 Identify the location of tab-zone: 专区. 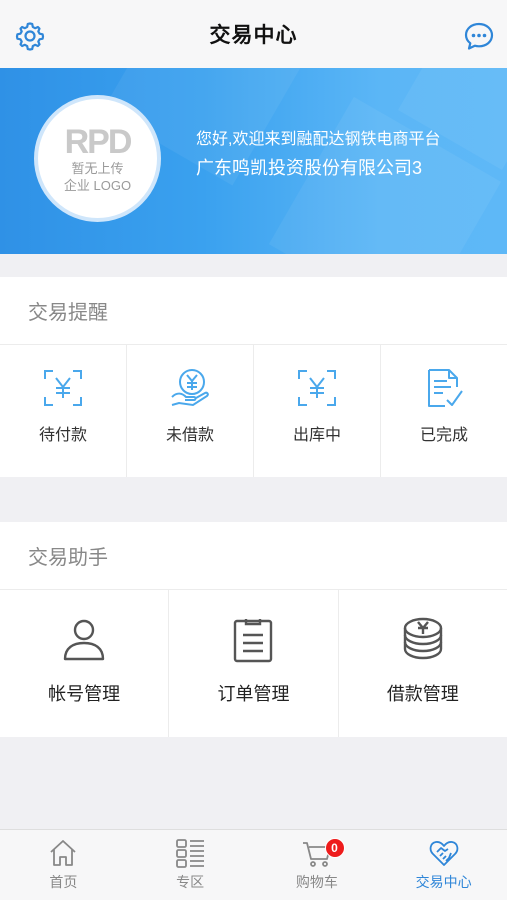
(190, 865).